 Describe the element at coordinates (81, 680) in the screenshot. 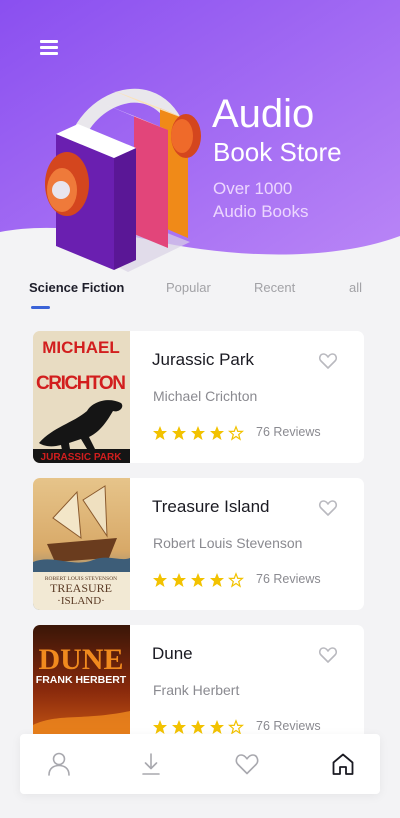

I see `cover-text-mid: FRANK HERBERT` at that location.